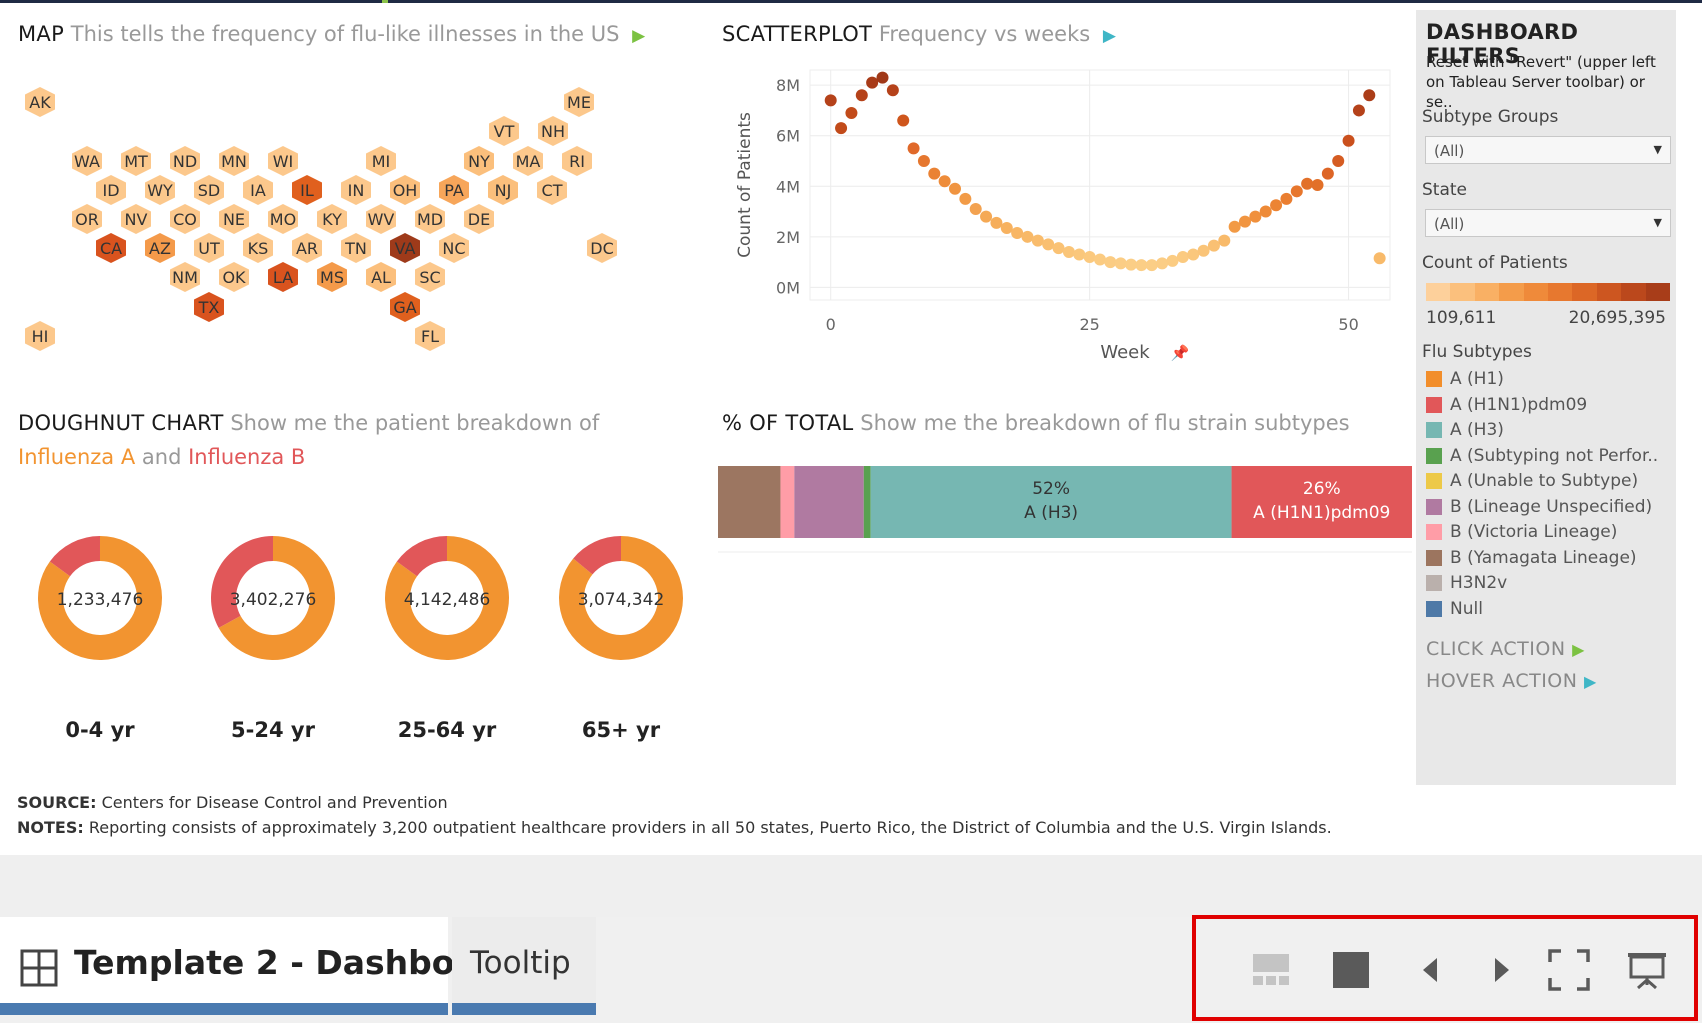 This screenshot has width=1702, height=1023. Describe the element at coordinates (111, 248) in the screenshot. I see `state-hex-ca: CA` at that location.